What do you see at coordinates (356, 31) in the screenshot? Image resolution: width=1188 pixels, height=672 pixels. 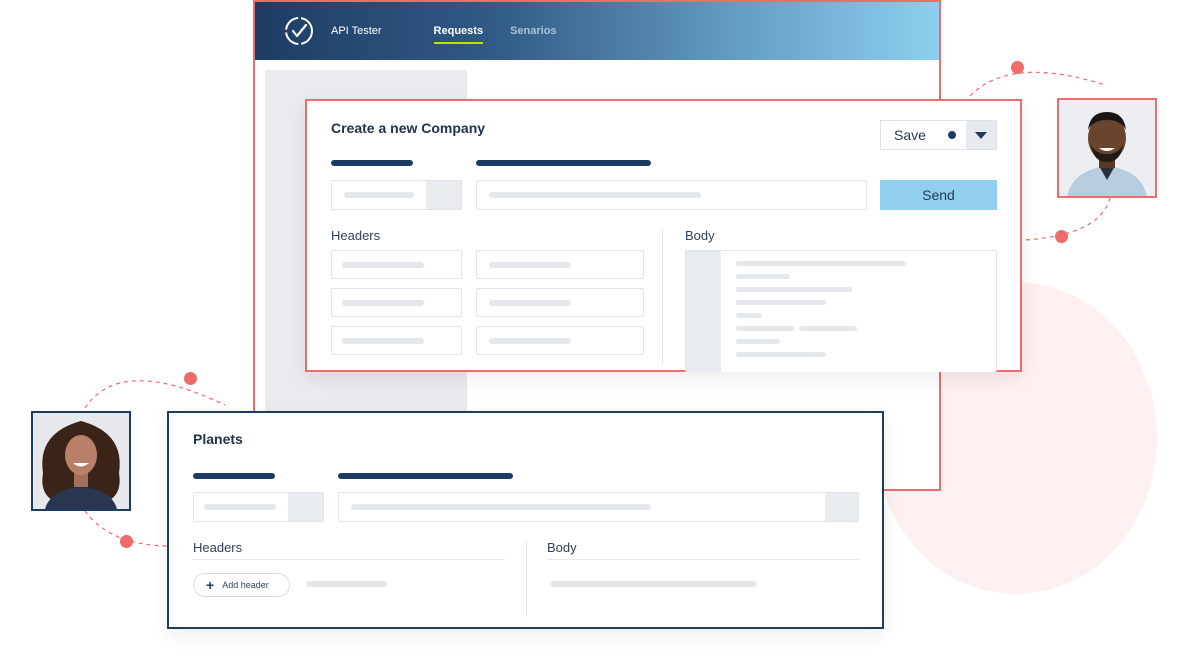 I see `app-title: API Tester` at bounding box center [356, 31].